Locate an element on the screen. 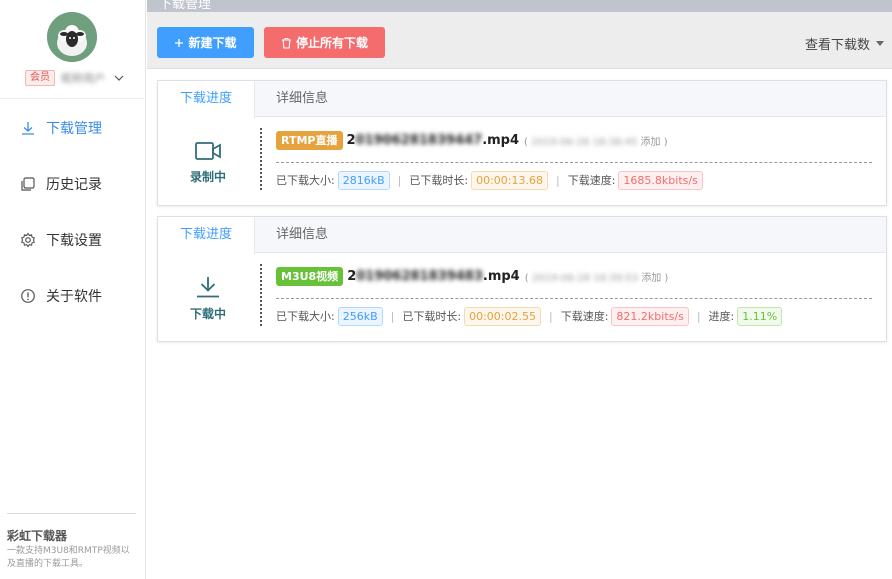 Image resolution: width=892 pixels, height=579 pixels. download-count-dropdown: 查看下载数 is located at coordinates (844, 43).